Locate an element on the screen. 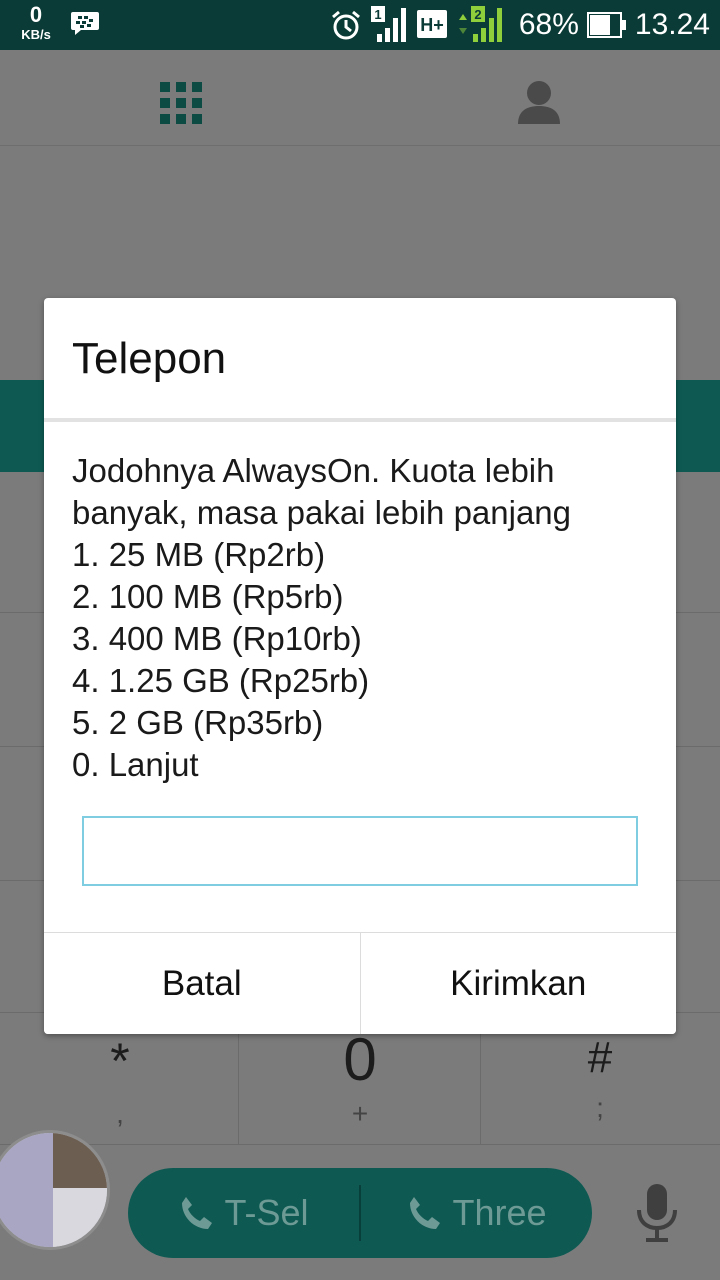  sim2-signal-icon: 2 is located at coordinates (480, 24).